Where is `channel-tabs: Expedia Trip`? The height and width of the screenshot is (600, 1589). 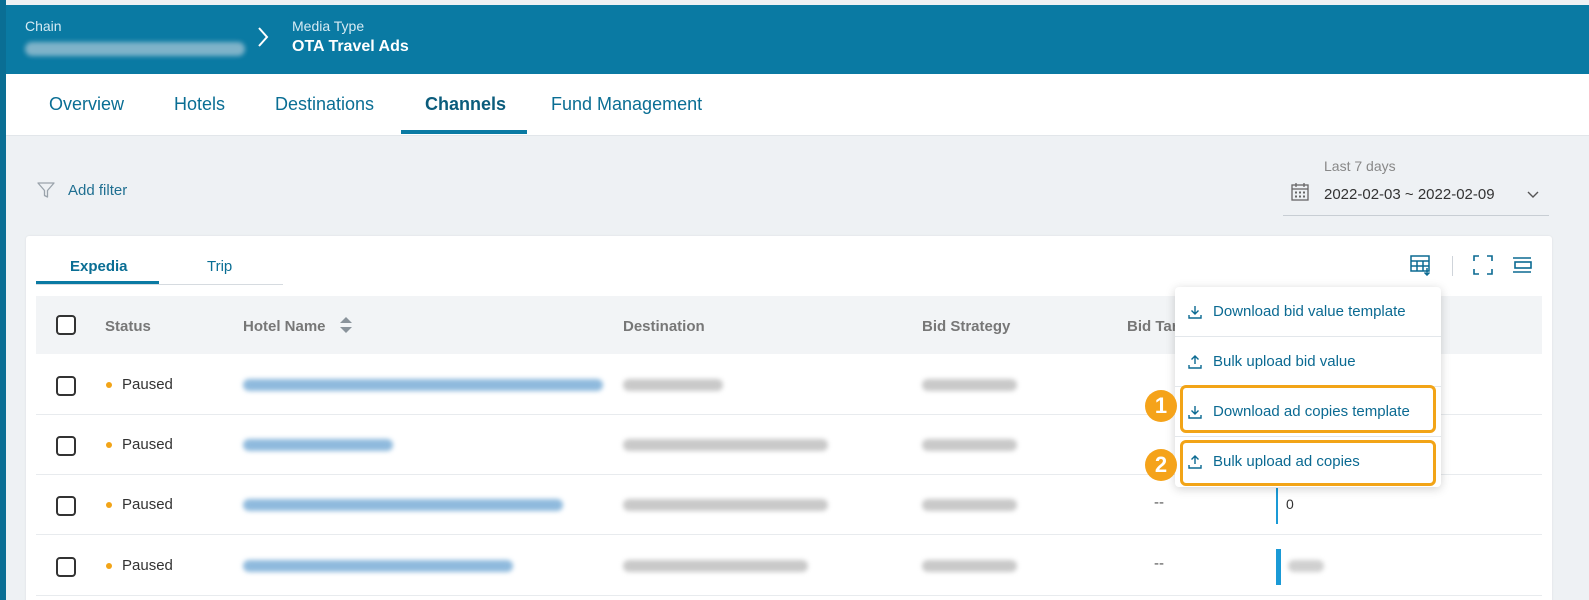 channel-tabs: Expedia Trip is located at coordinates (159, 270).